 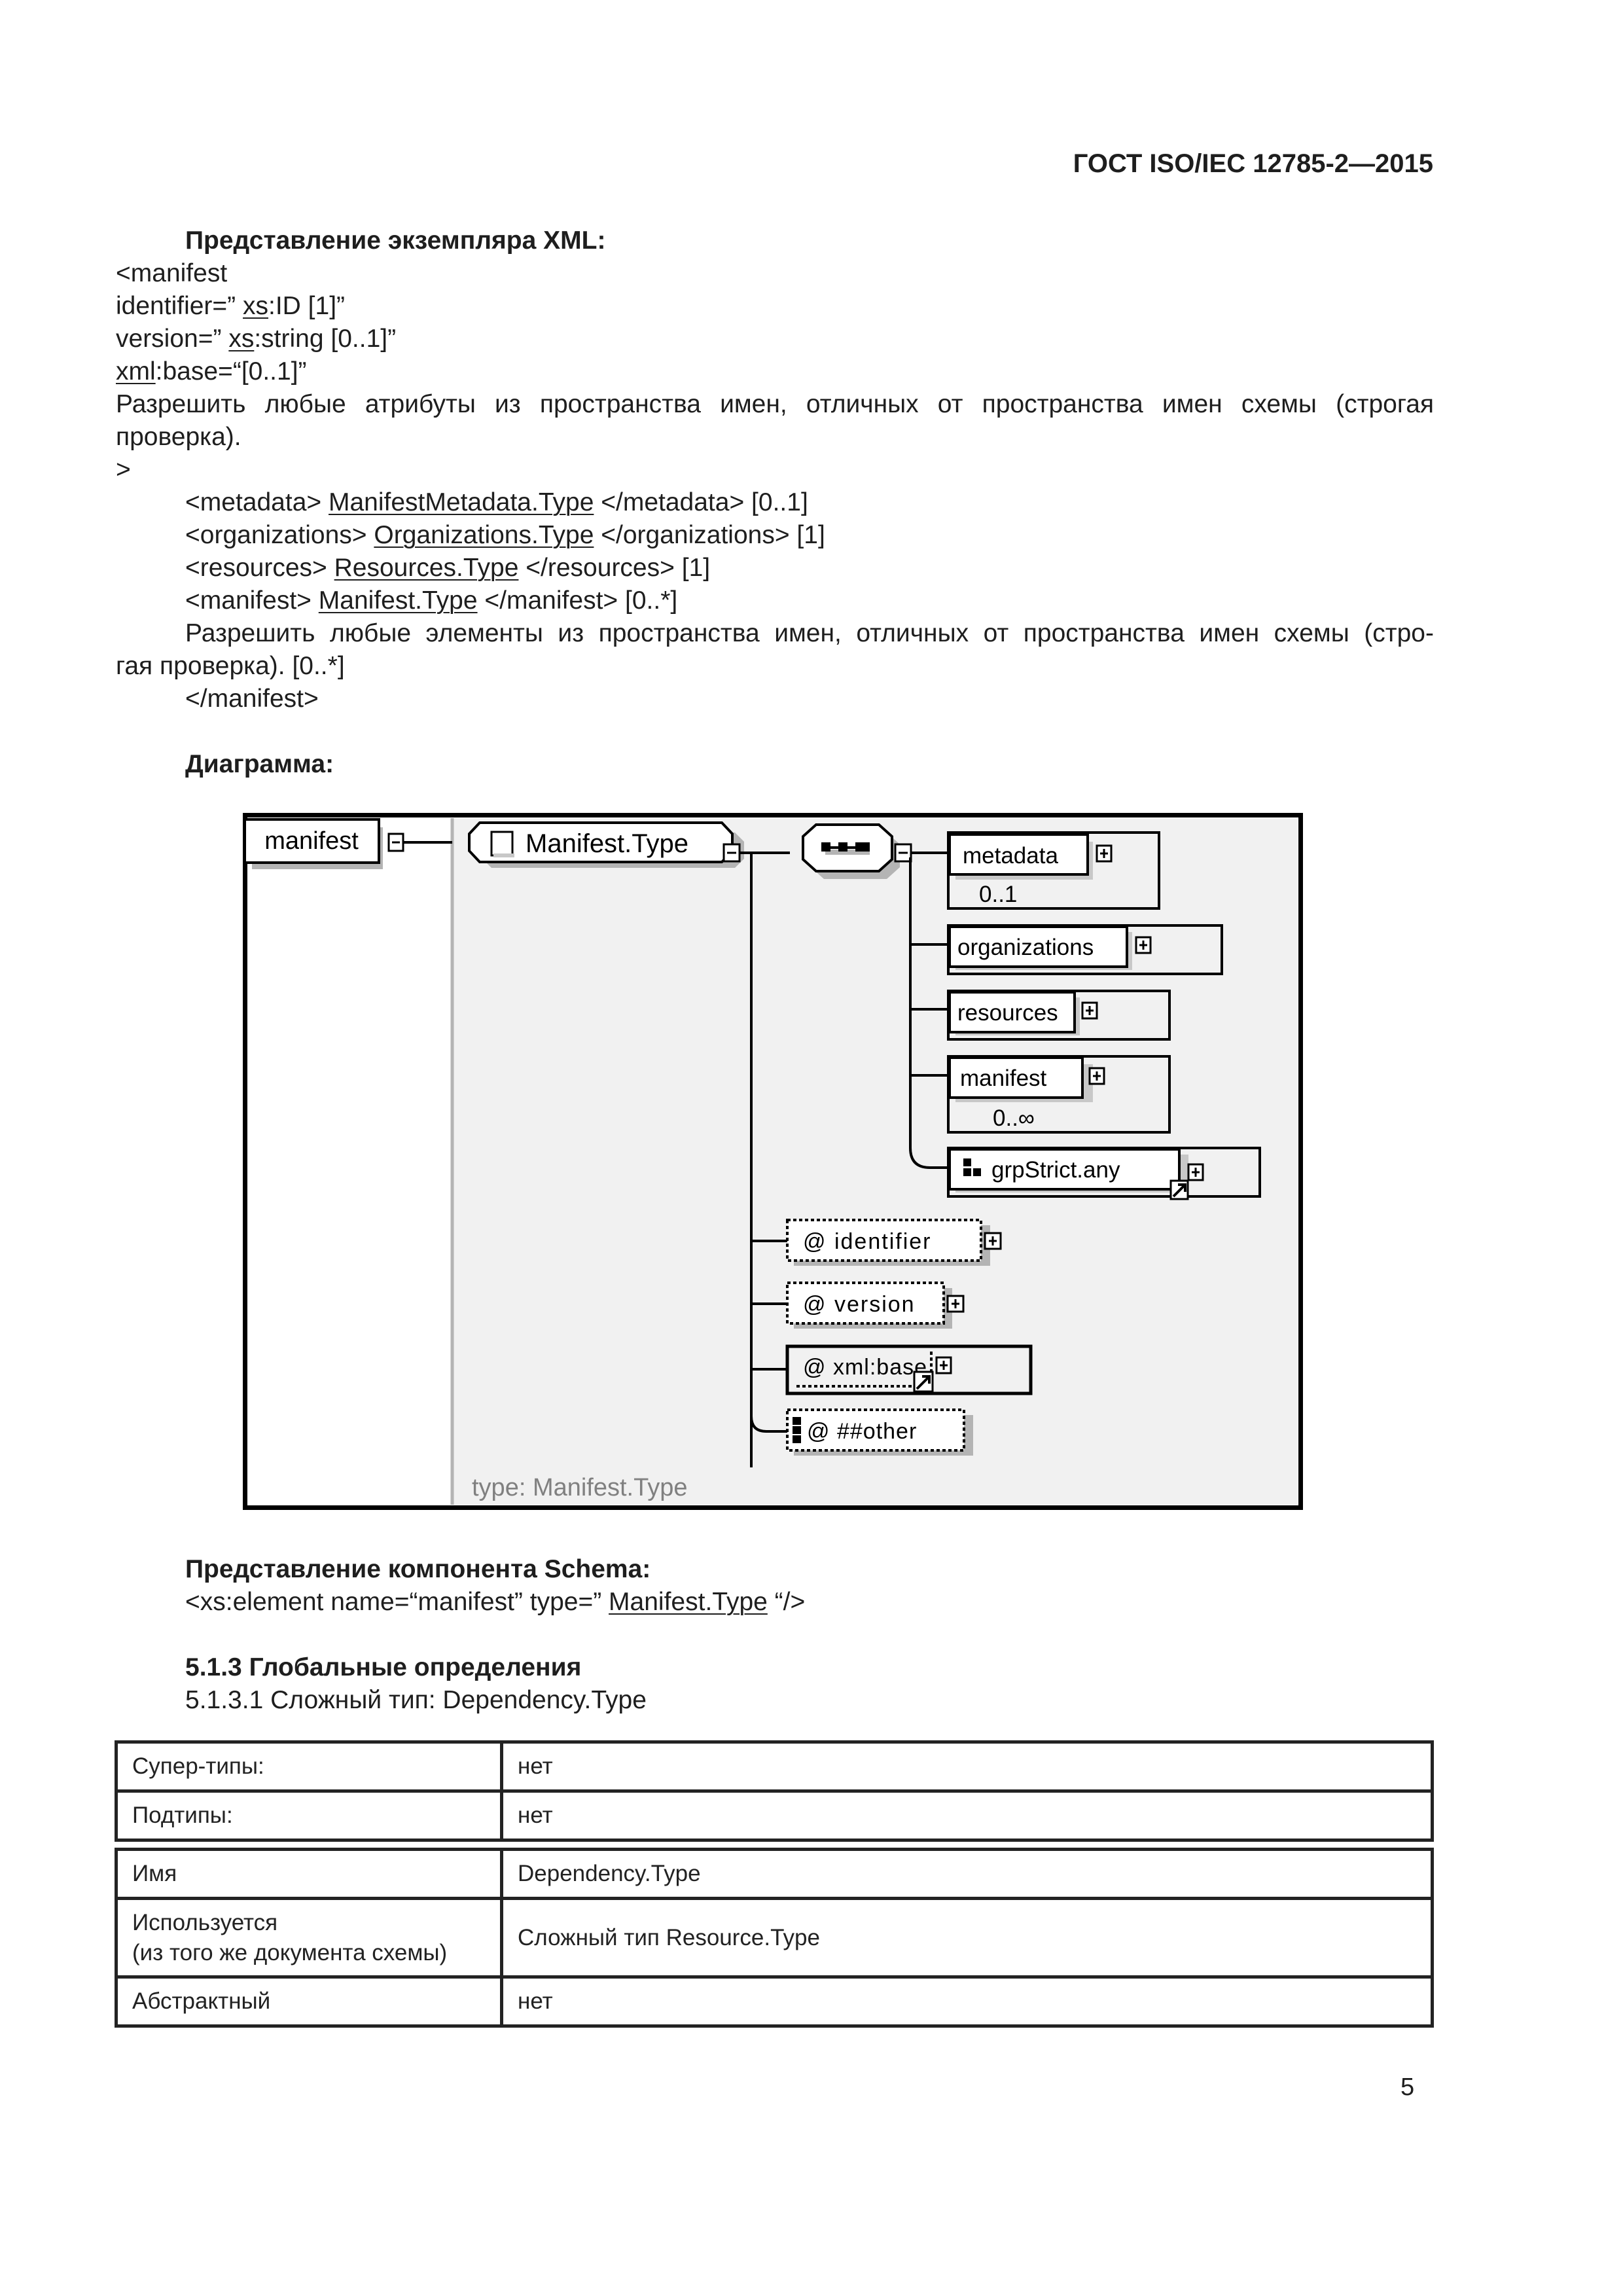 I want to click on table-key: Абстрактный, so click(x=309, y=2001).